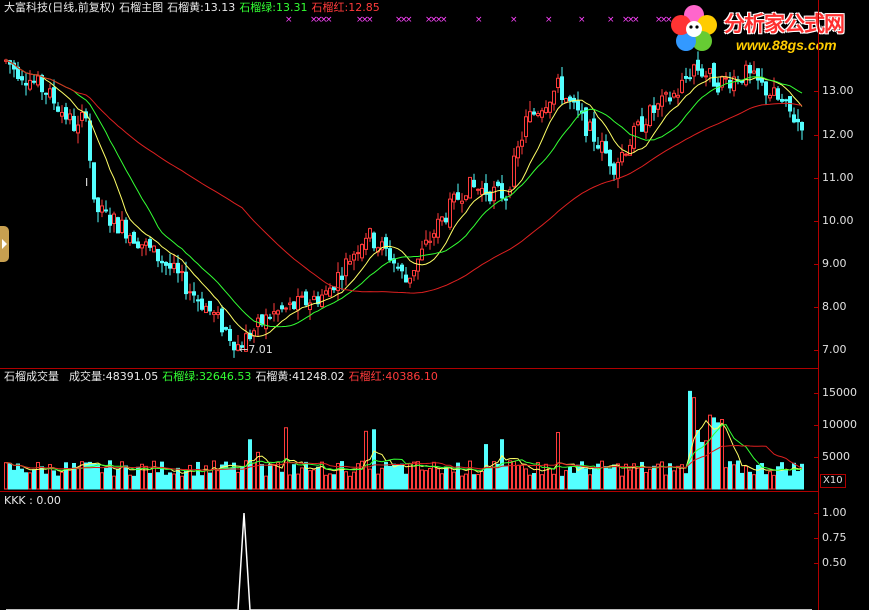 The image size is (869, 610). Describe the element at coordinates (818, 305) in the screenshot. I see `right-axis-line` at that location.